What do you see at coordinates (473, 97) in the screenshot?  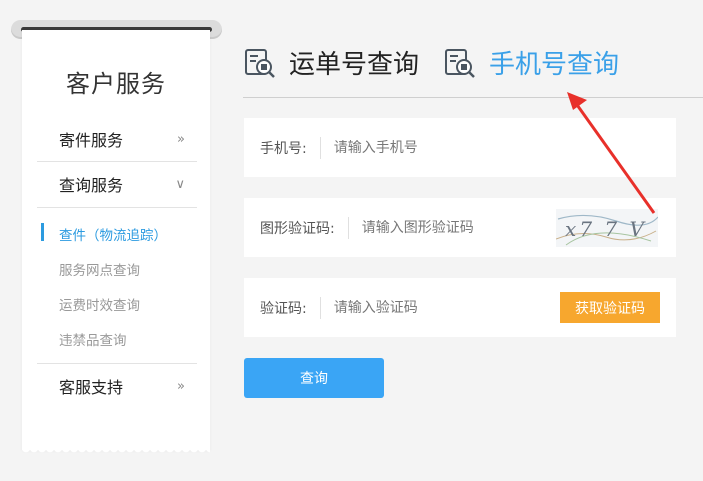 I see `tab-underline` at bounding box center [473, 97].